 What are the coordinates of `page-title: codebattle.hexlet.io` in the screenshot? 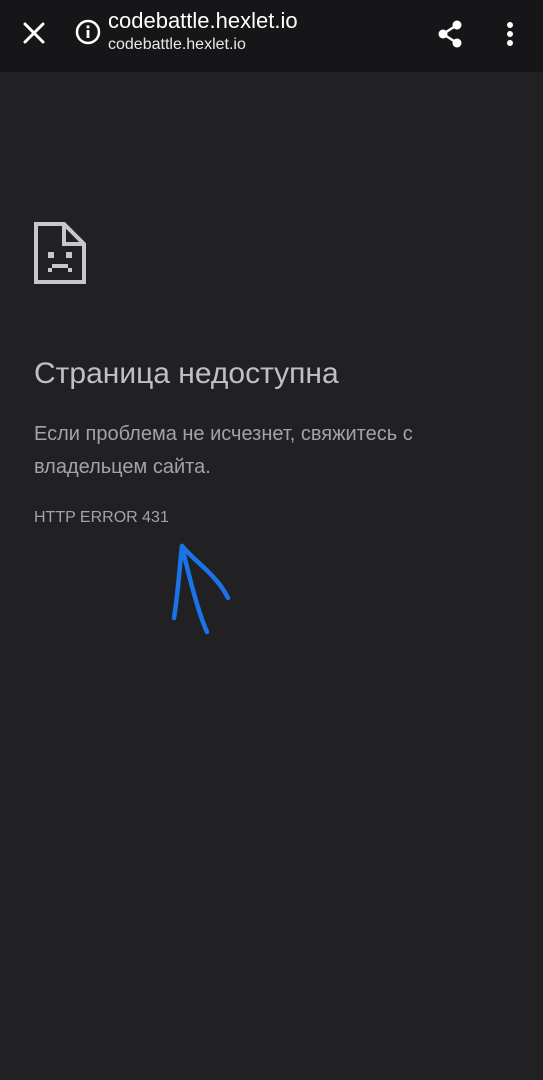 It's located at (203, 20).